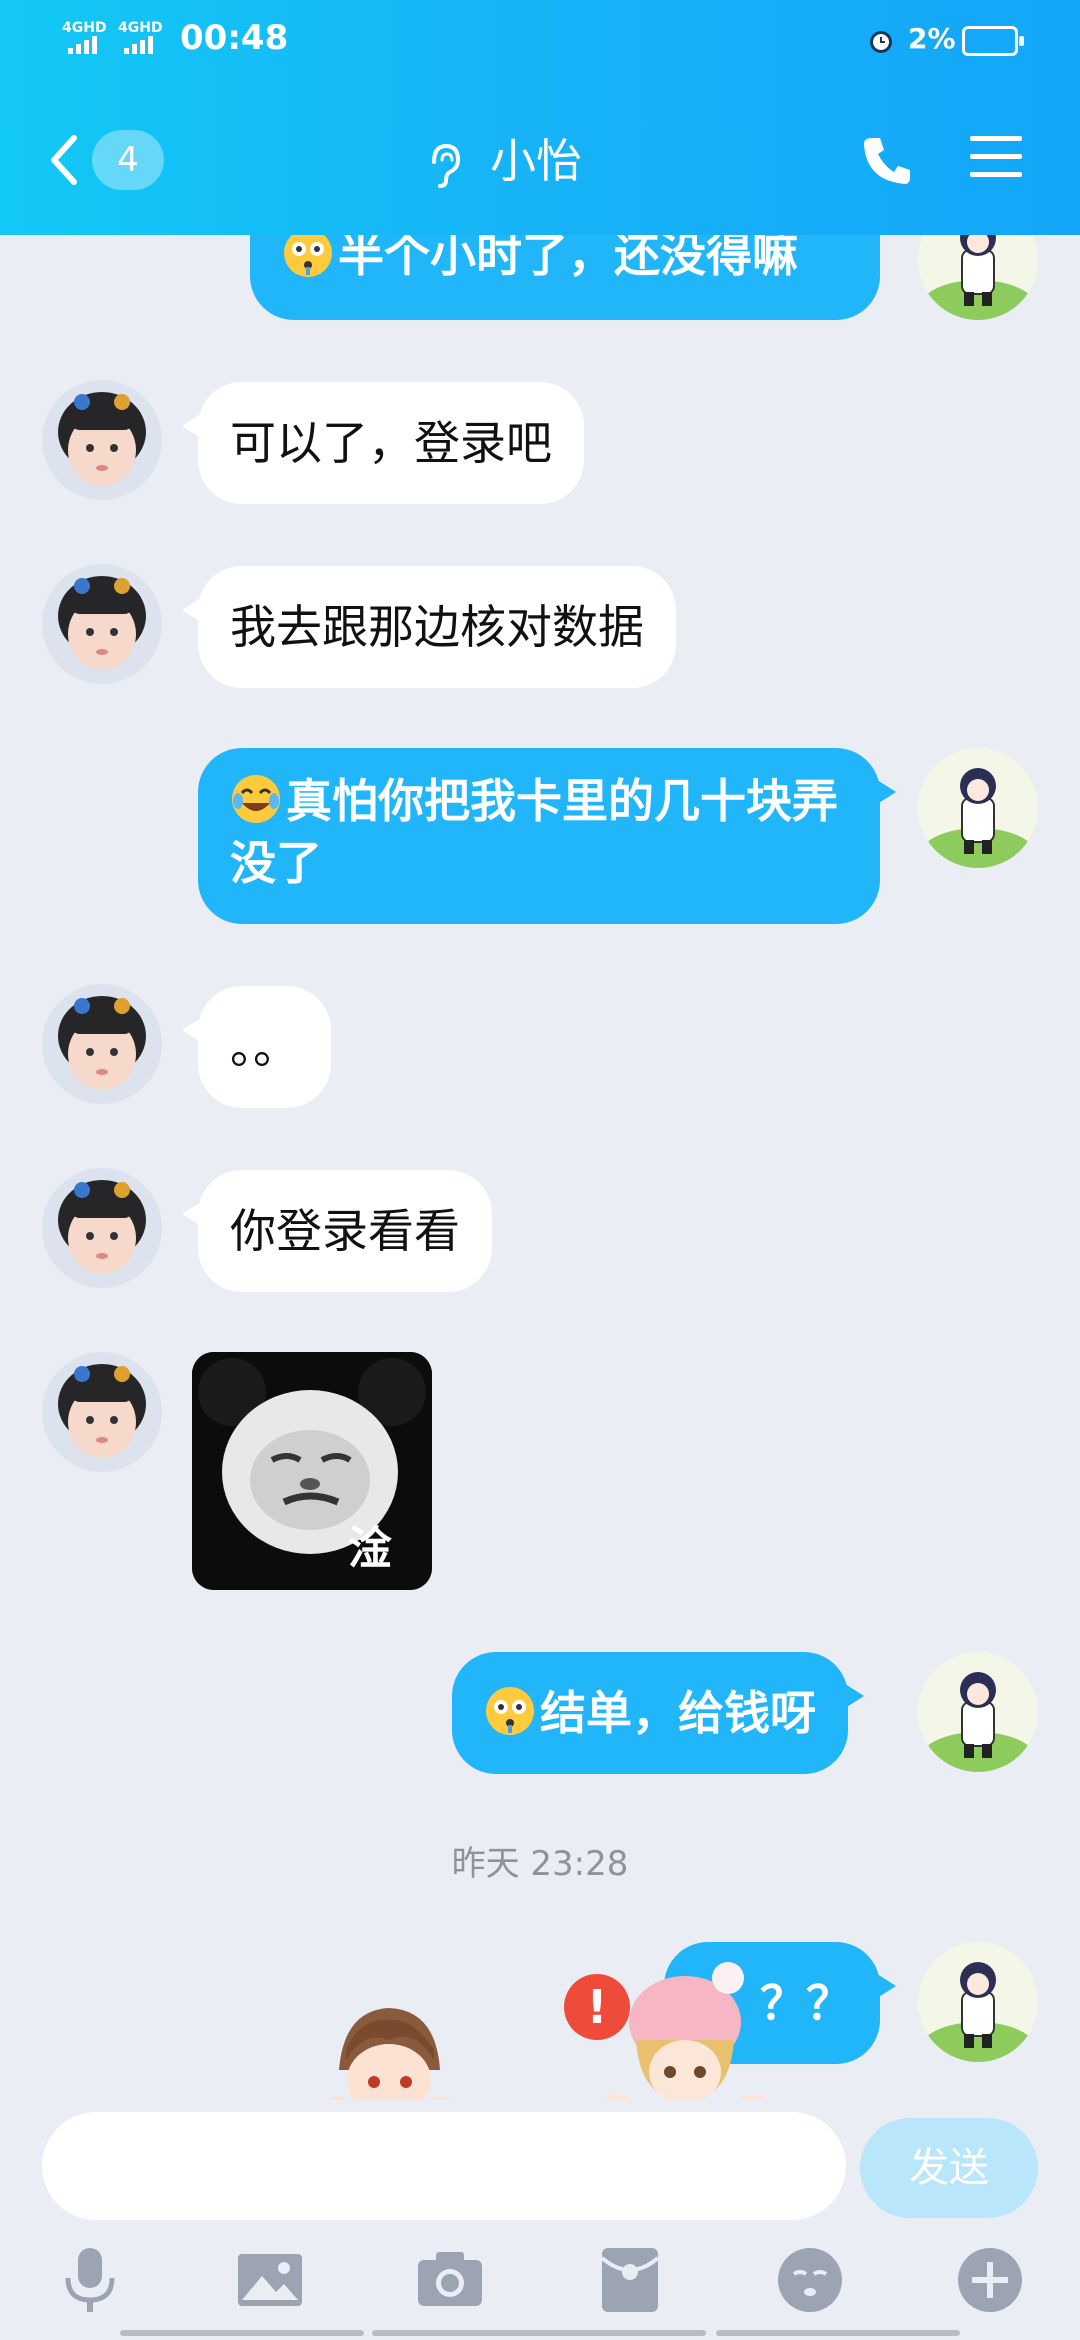 This screenshot has height=2340, width=1080. Describe the element at coordinates (90, 2280) in the screenshot. I see `microphone-icon` at that location.